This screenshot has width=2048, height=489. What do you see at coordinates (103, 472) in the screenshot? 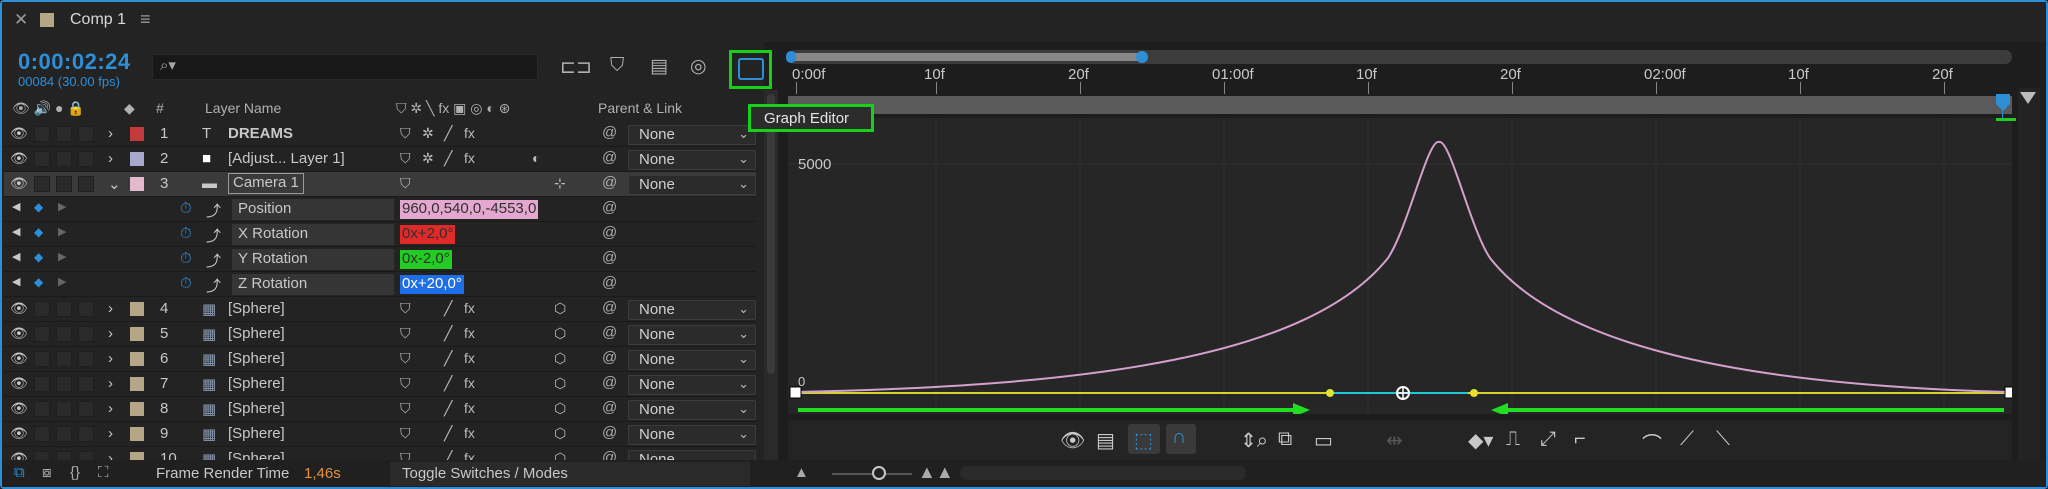
I see `draft-icon: ⛶` at bounding box center [103, 472].